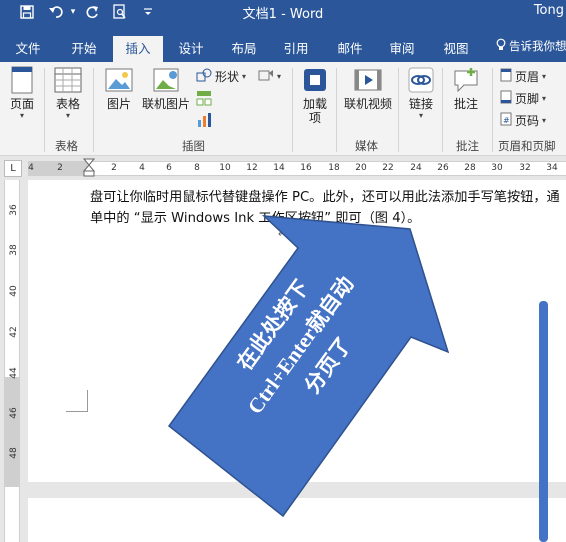 Image resolution: width=566 pixels, height=542 pixels. What do you see at coordinates (421, 81) in the screenshot?
I see `link-icon` at bounding box center [421, 81].